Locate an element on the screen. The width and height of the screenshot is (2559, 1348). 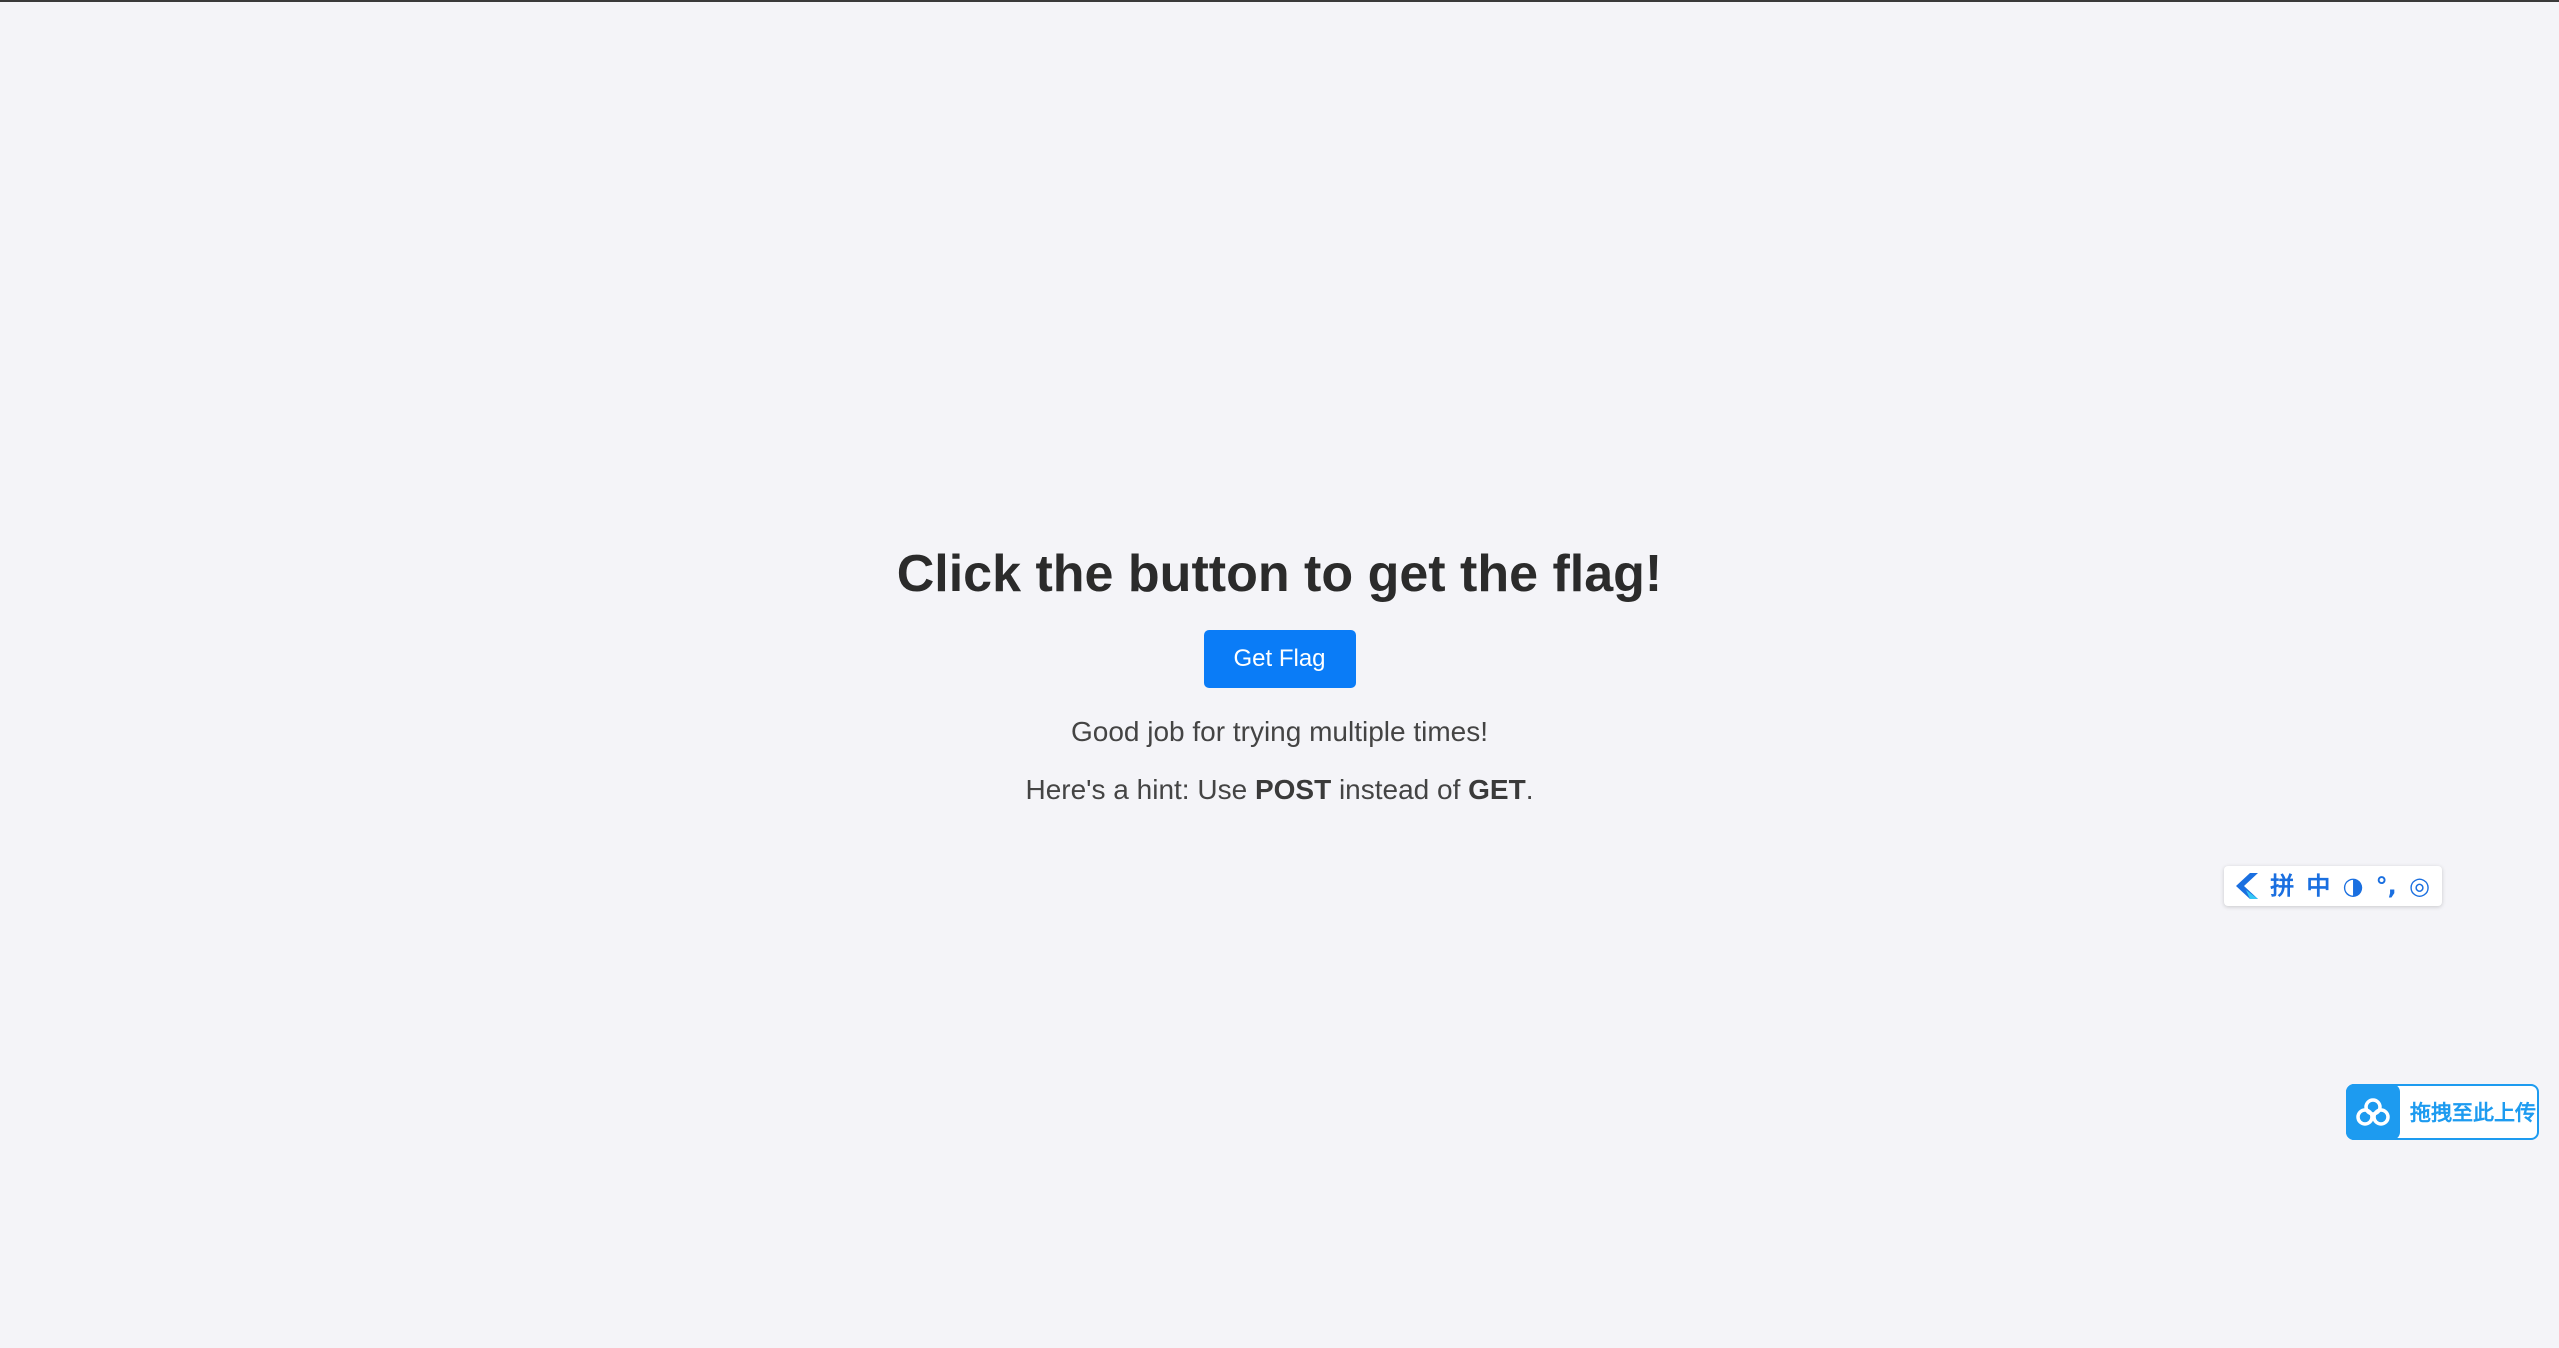
half-width-icon: ◑ is located at coordinates (2353, 886).